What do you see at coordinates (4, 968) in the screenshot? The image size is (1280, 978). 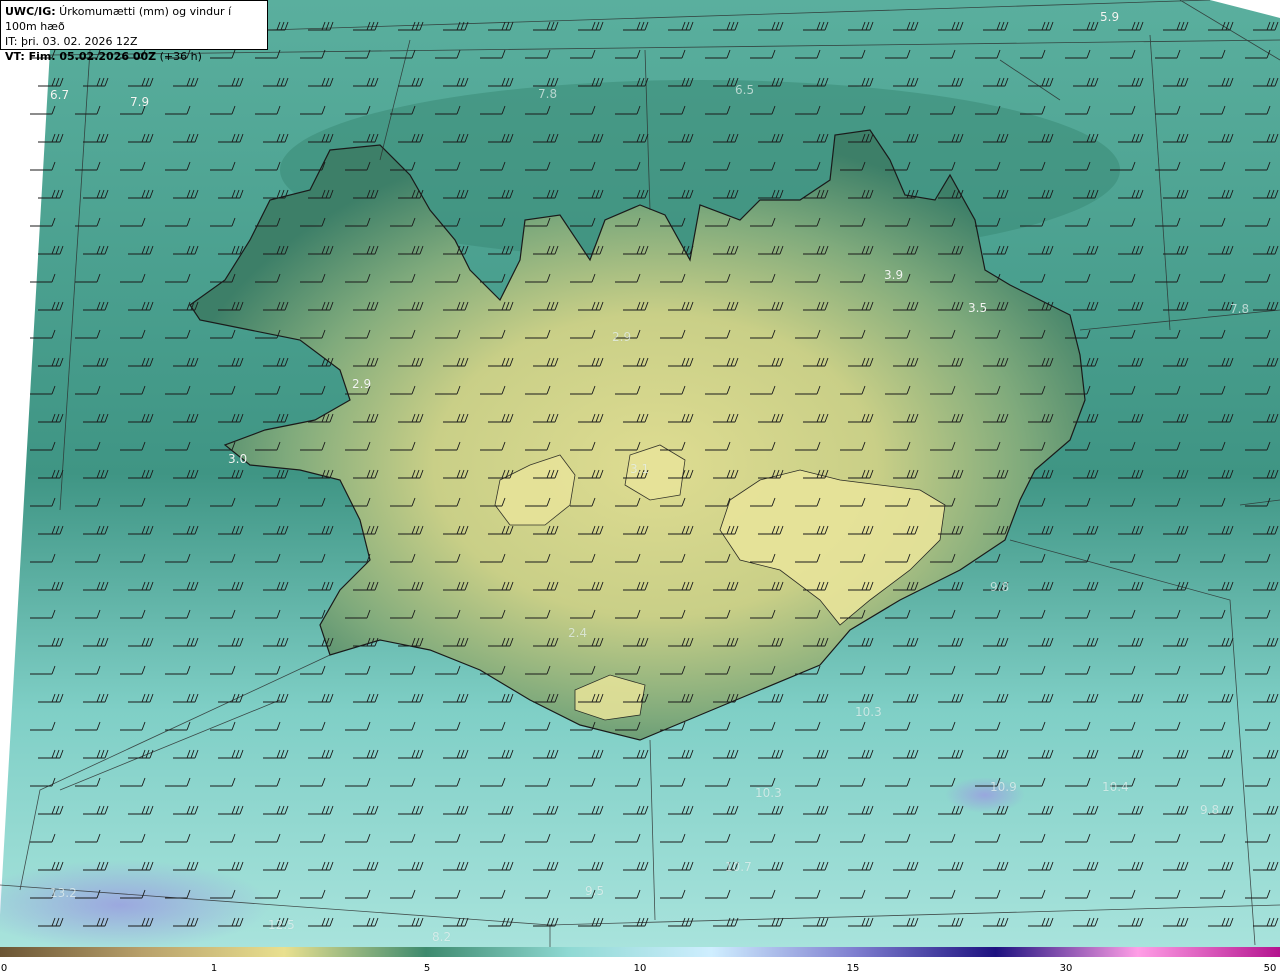 I see `colorbar-tick: 0` at bounding box center [4, 968].